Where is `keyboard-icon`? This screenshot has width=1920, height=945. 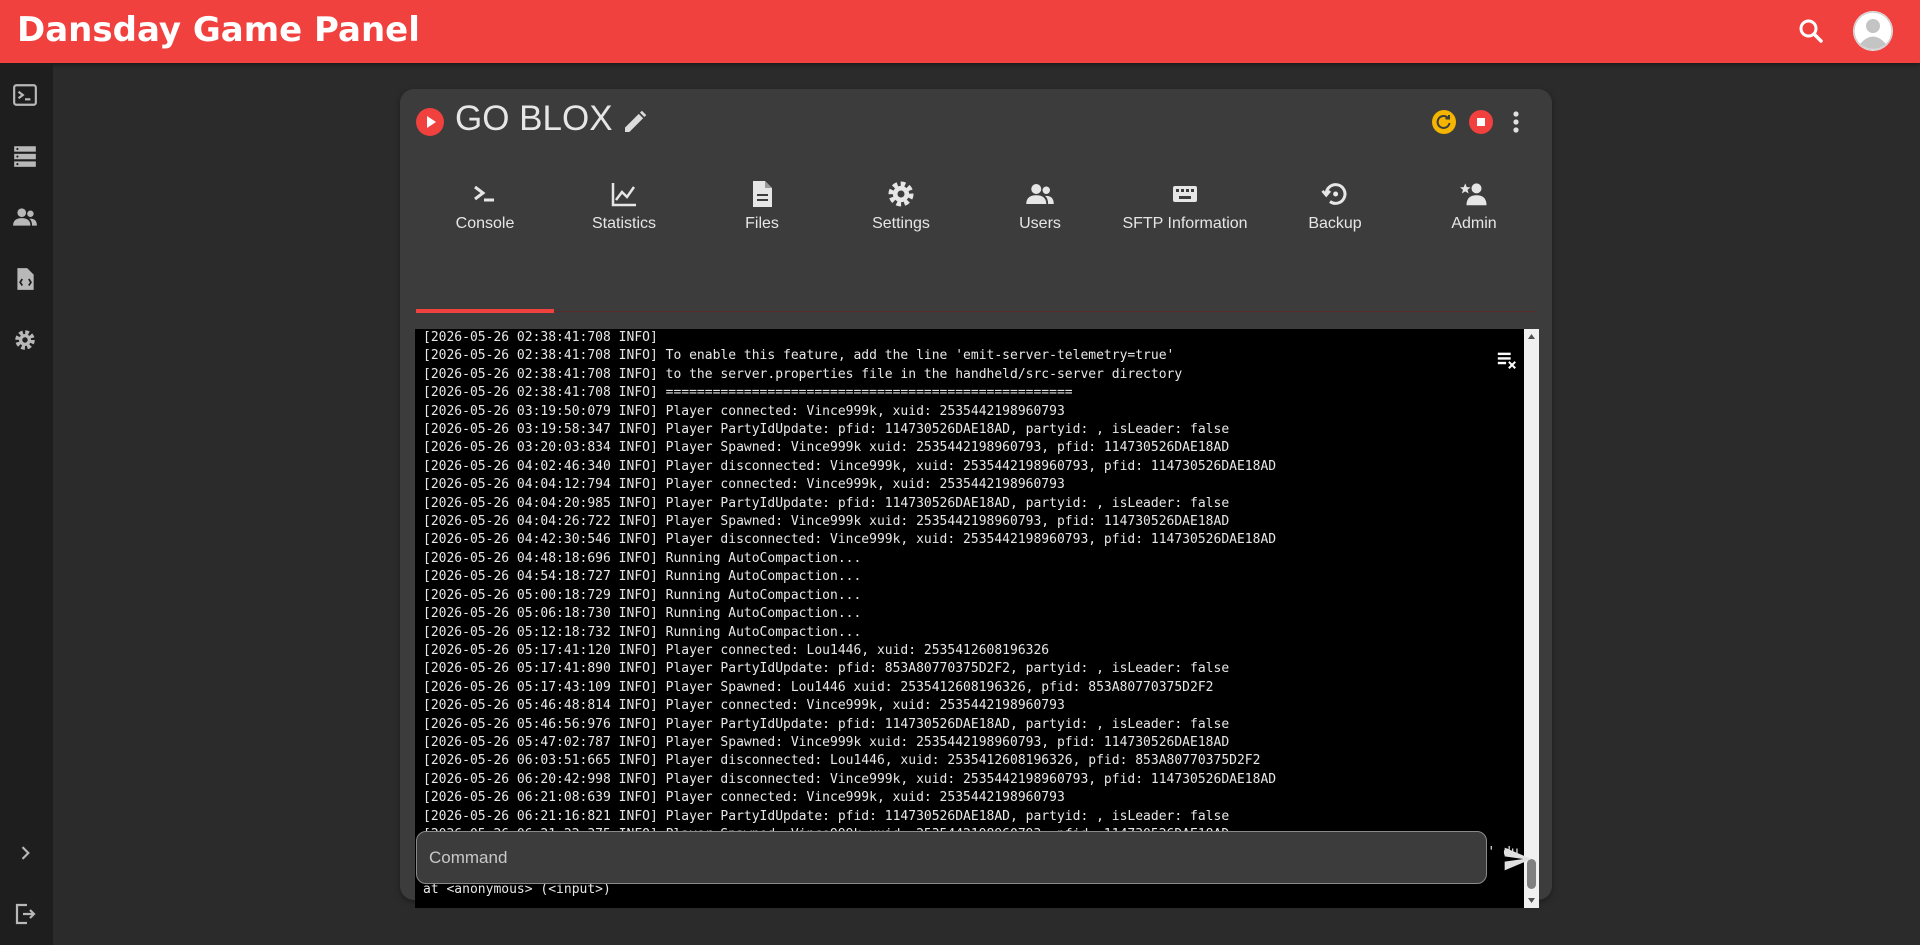
keyboard-icon is located at coordinates (1185, 194).